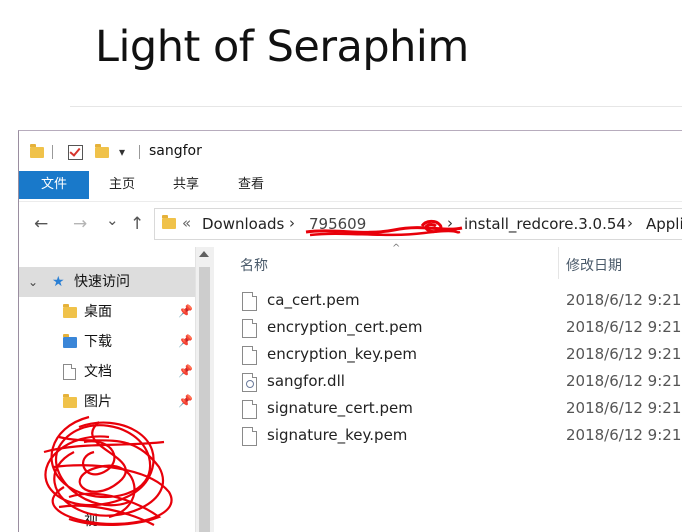 The image size is (682, 532). Describe the element at coordinates (282, 47) in the screenshot. I see `page-title: Light of Seraphim` at that location.